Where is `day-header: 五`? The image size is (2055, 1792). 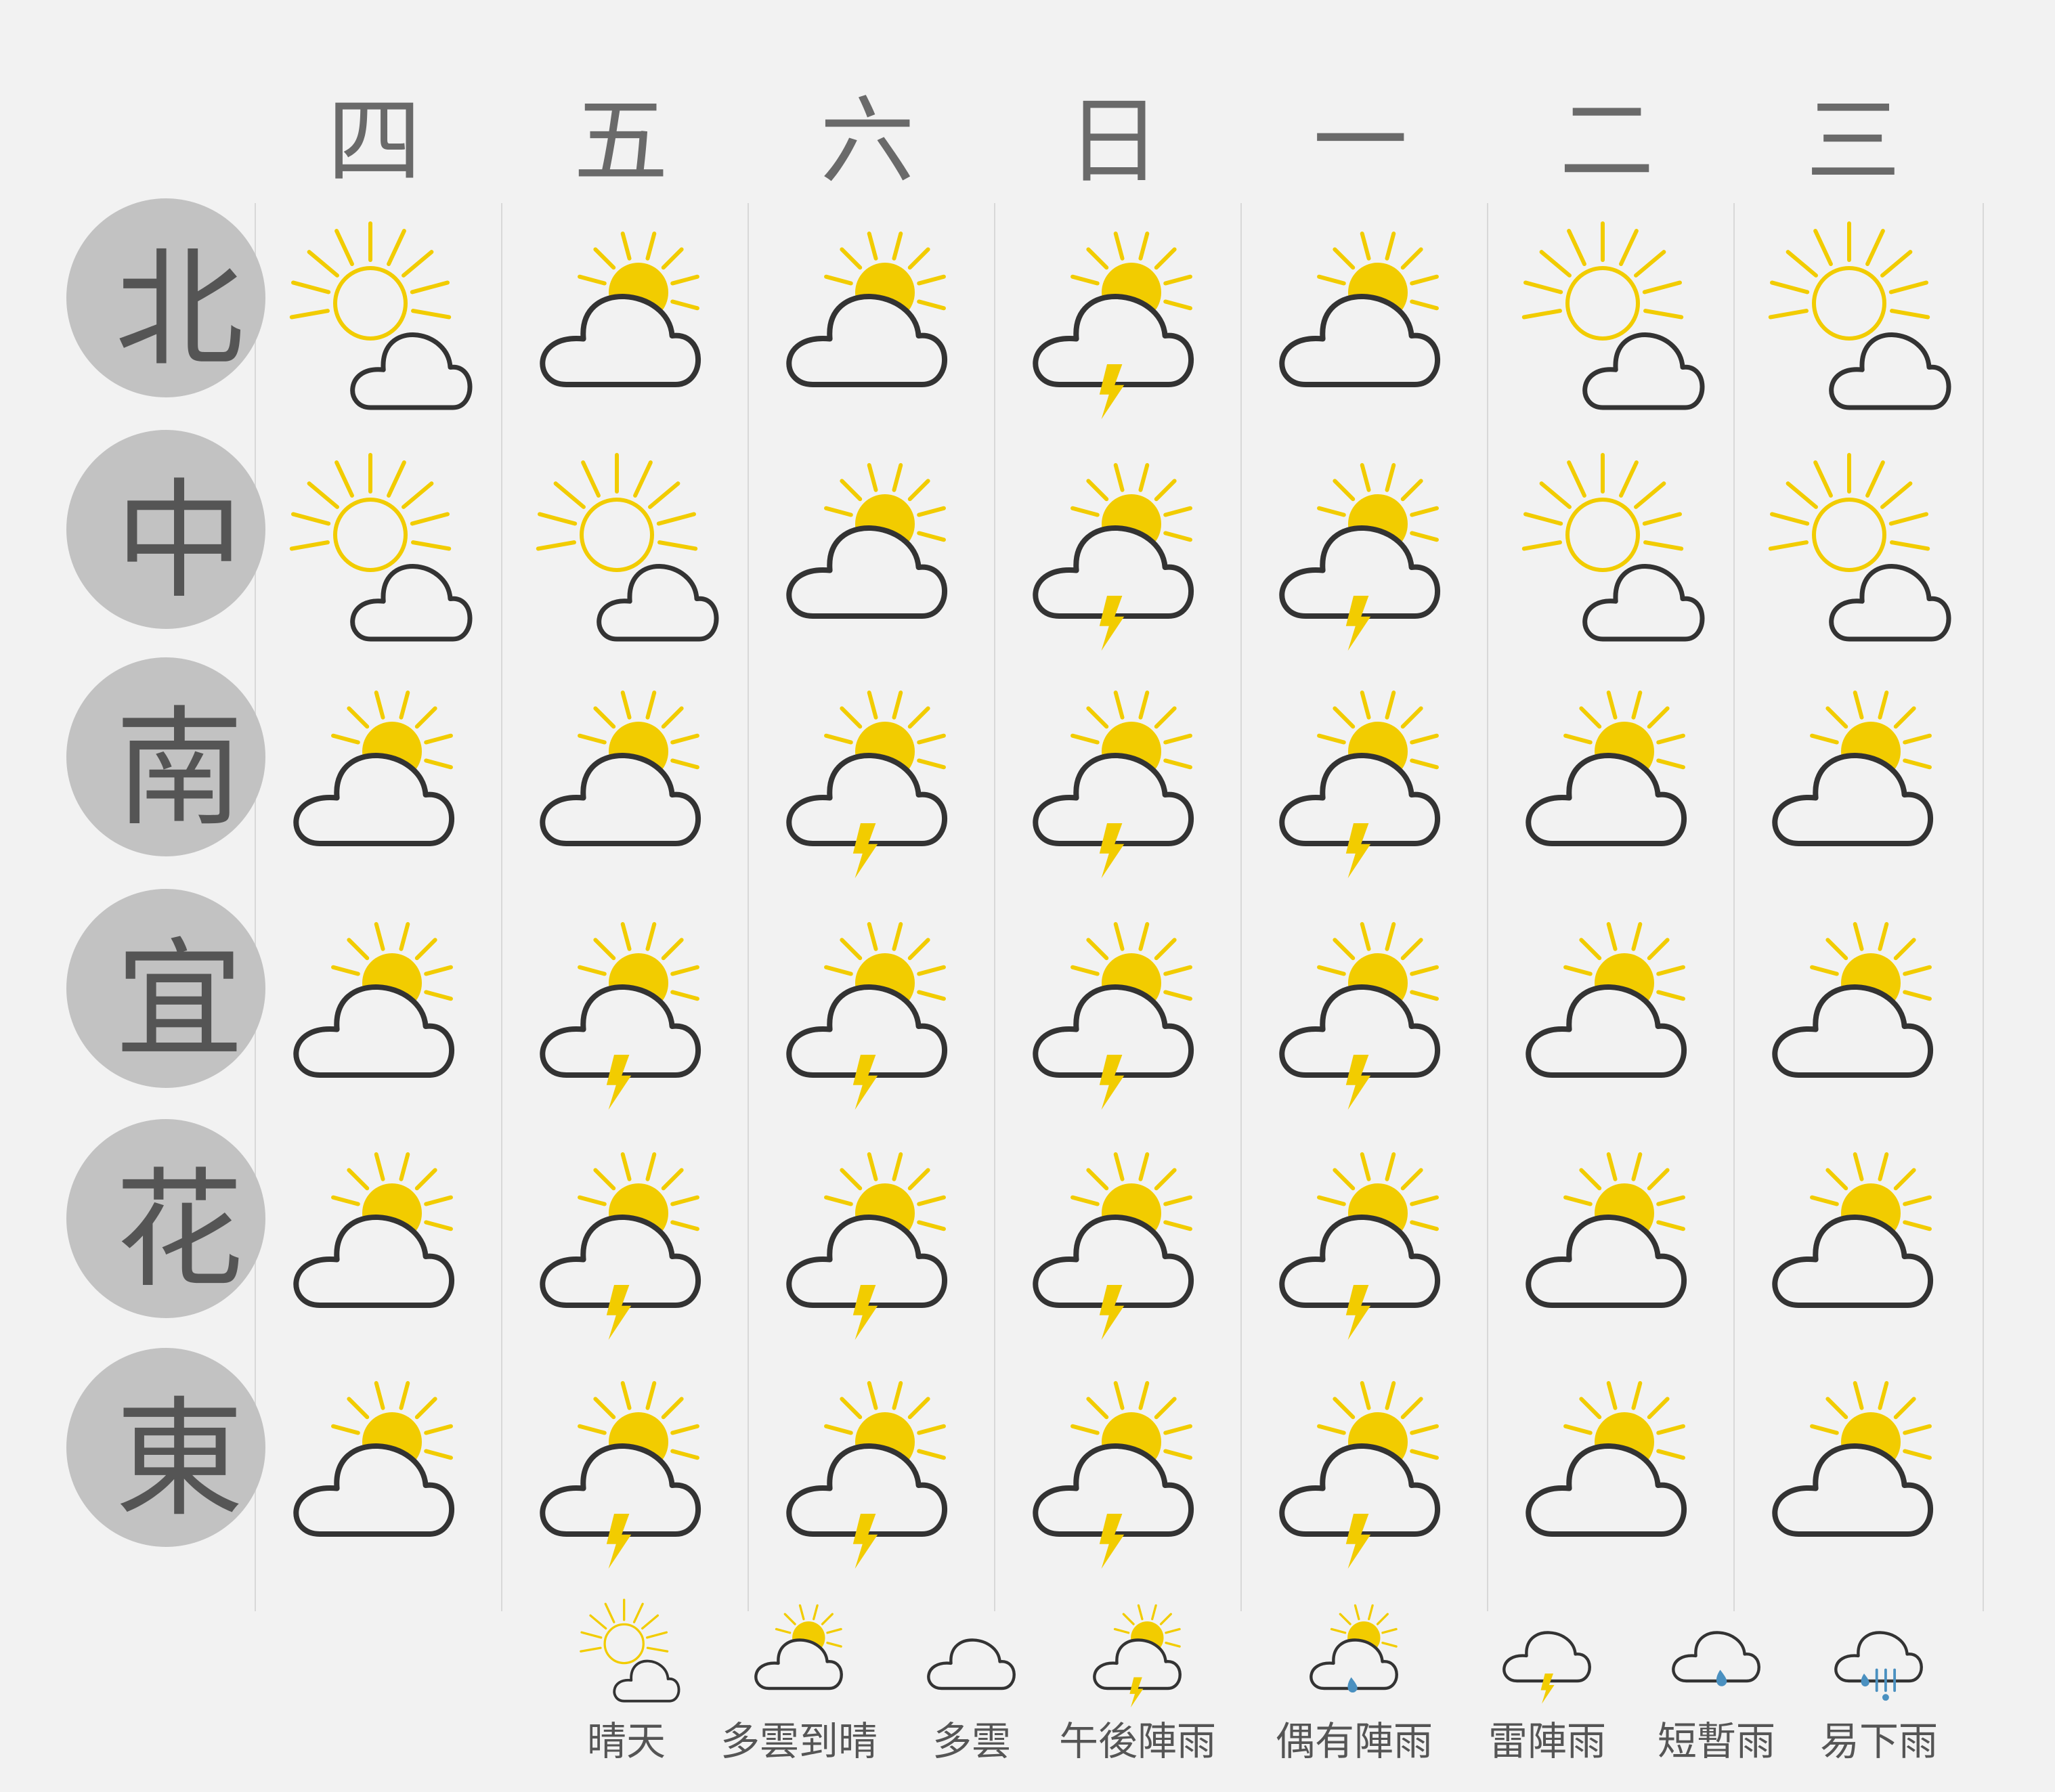 day-header: 五 is located at coordinates (620, 142).